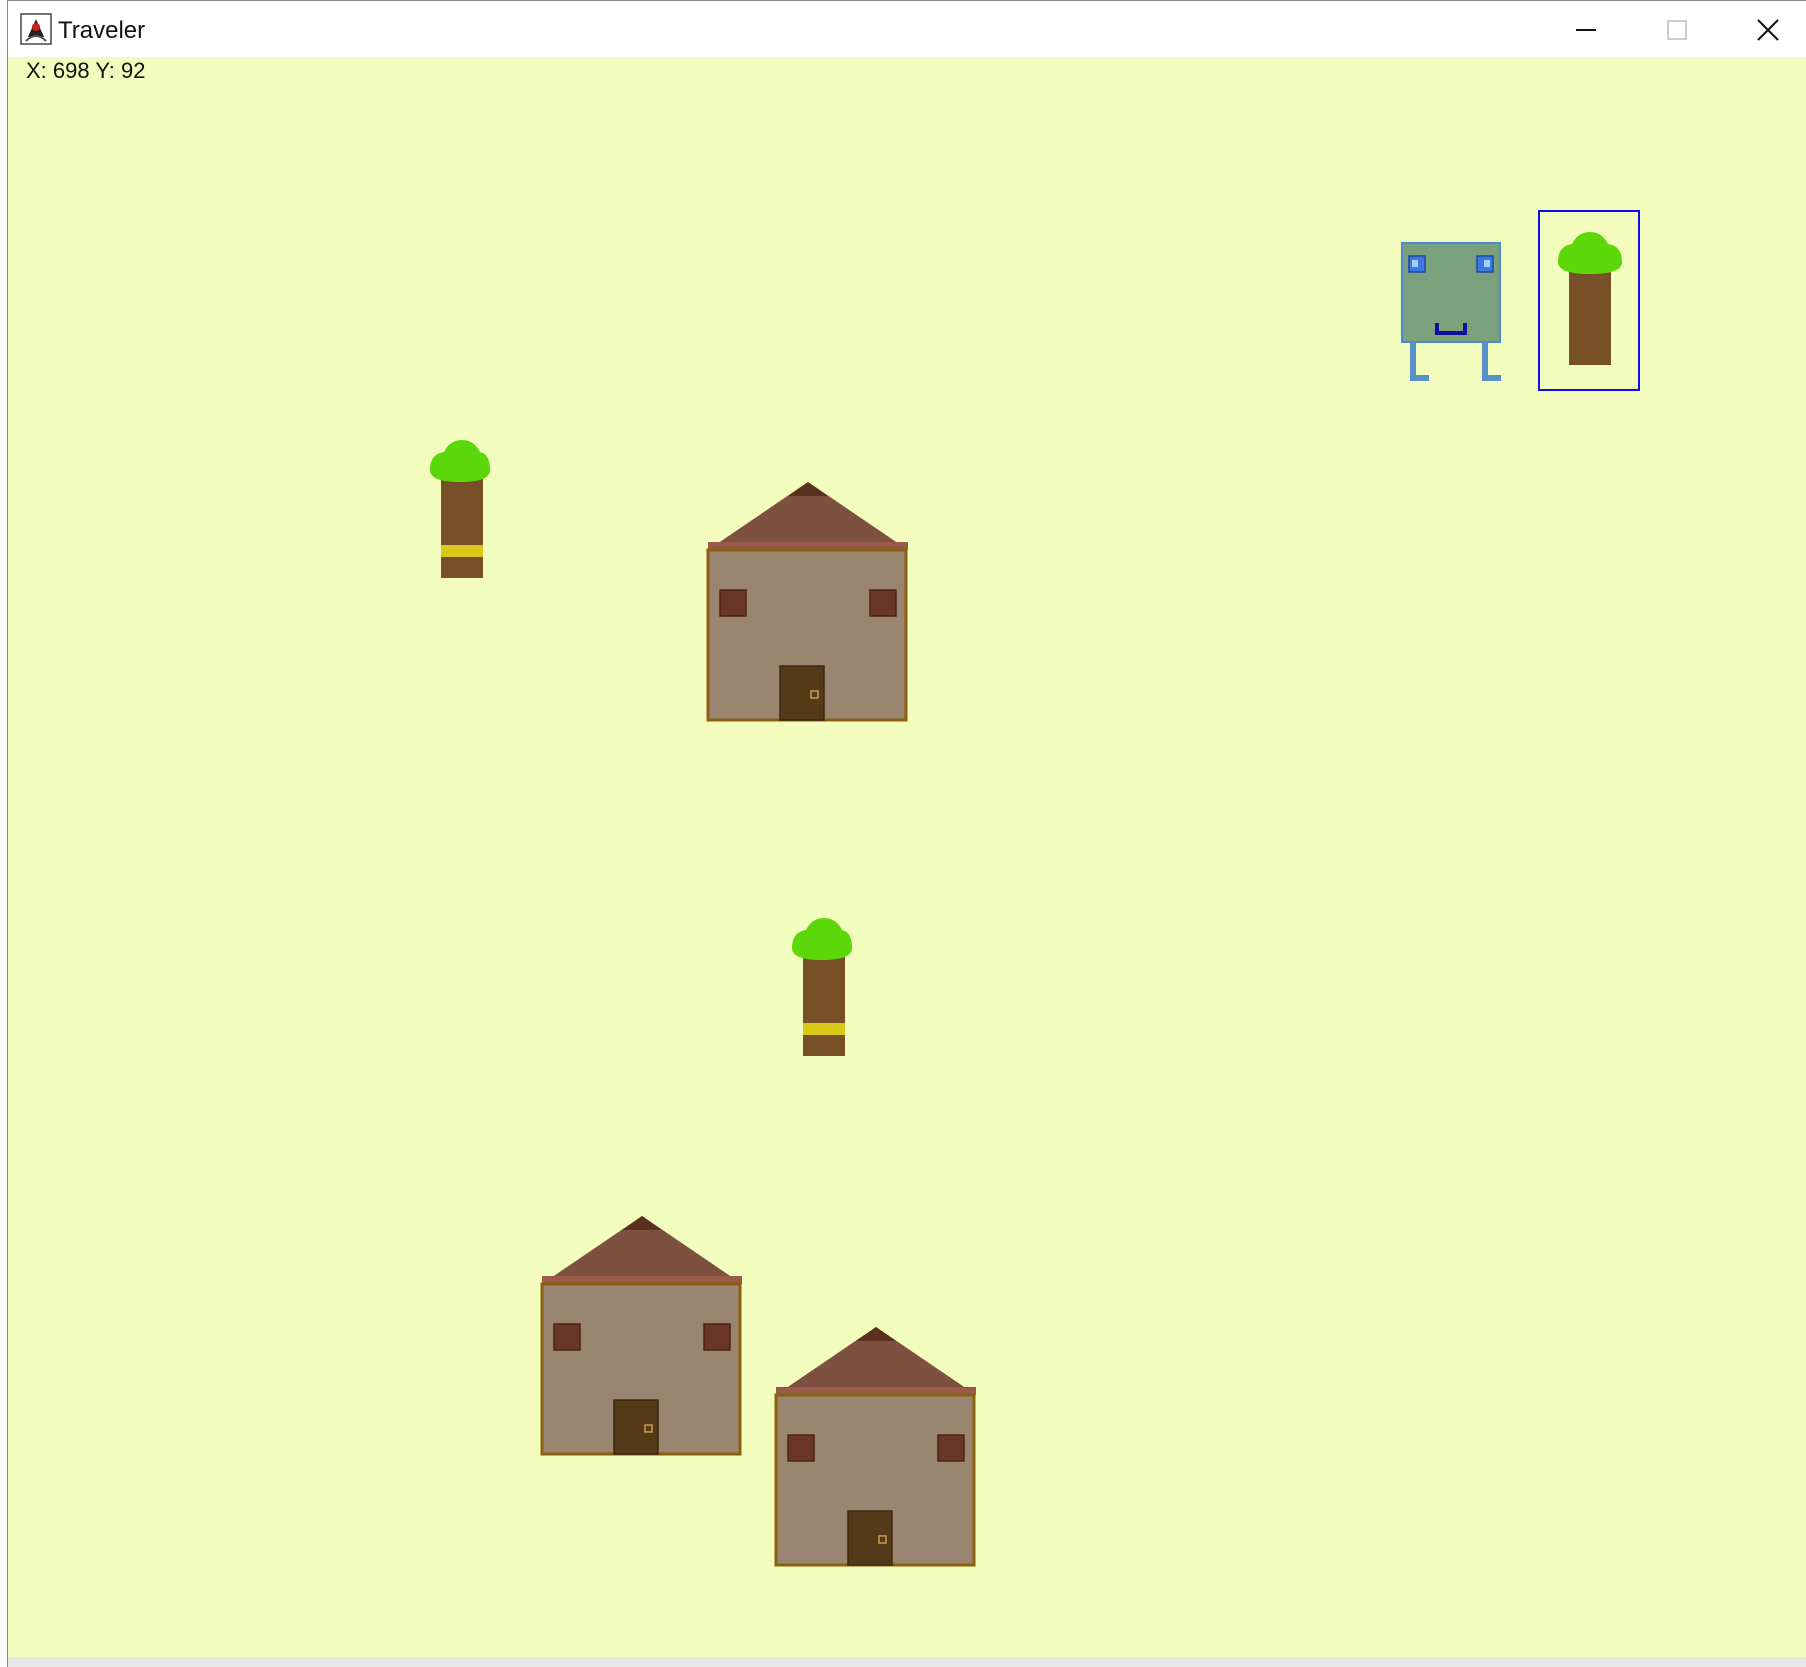 This screenshot has width=1806, height=1667. I want to click on java-duke-icon, so click(36, 29).